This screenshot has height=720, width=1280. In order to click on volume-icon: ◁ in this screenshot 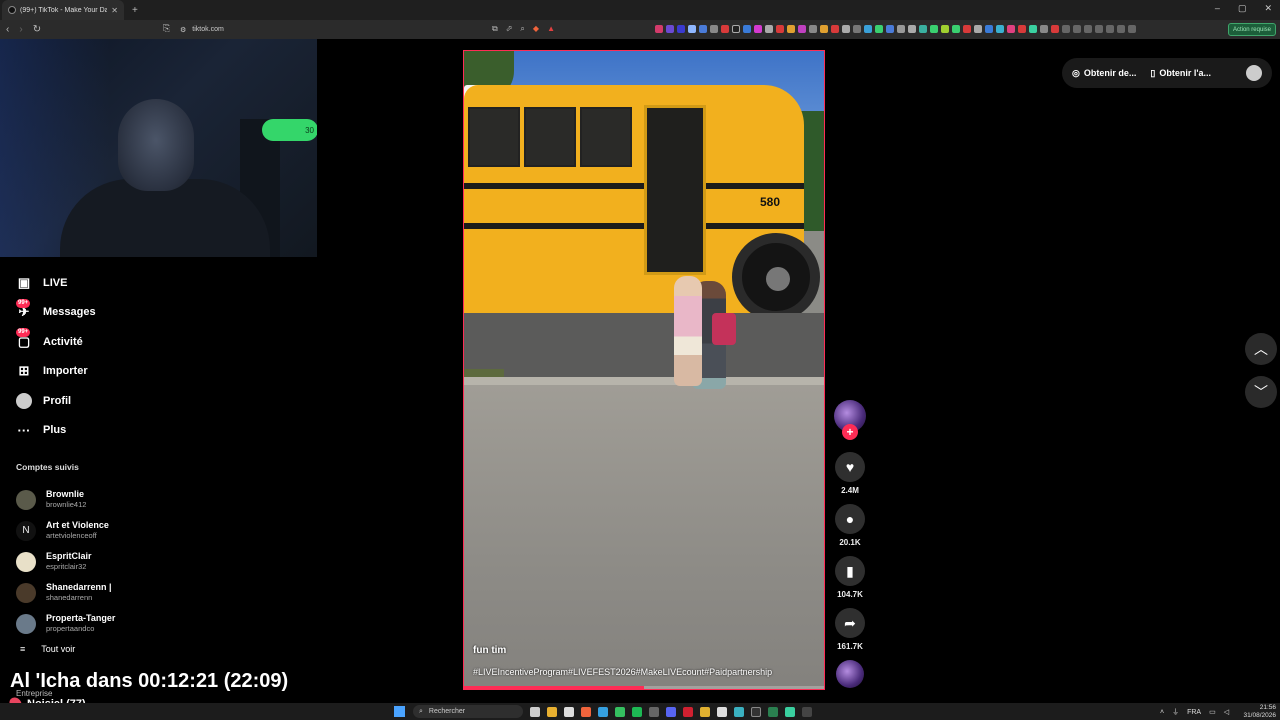, I will do `click(1226, 712)`.